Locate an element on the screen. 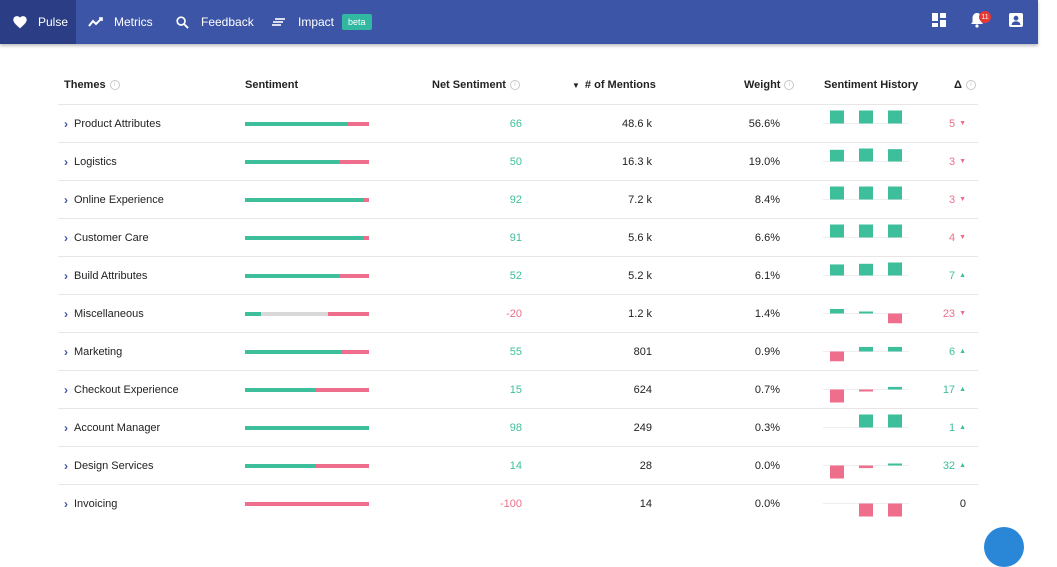 The height and width of the screenshot is (567, 1057). mentions-value: 5.6 k is located at coordinates (640, 237).